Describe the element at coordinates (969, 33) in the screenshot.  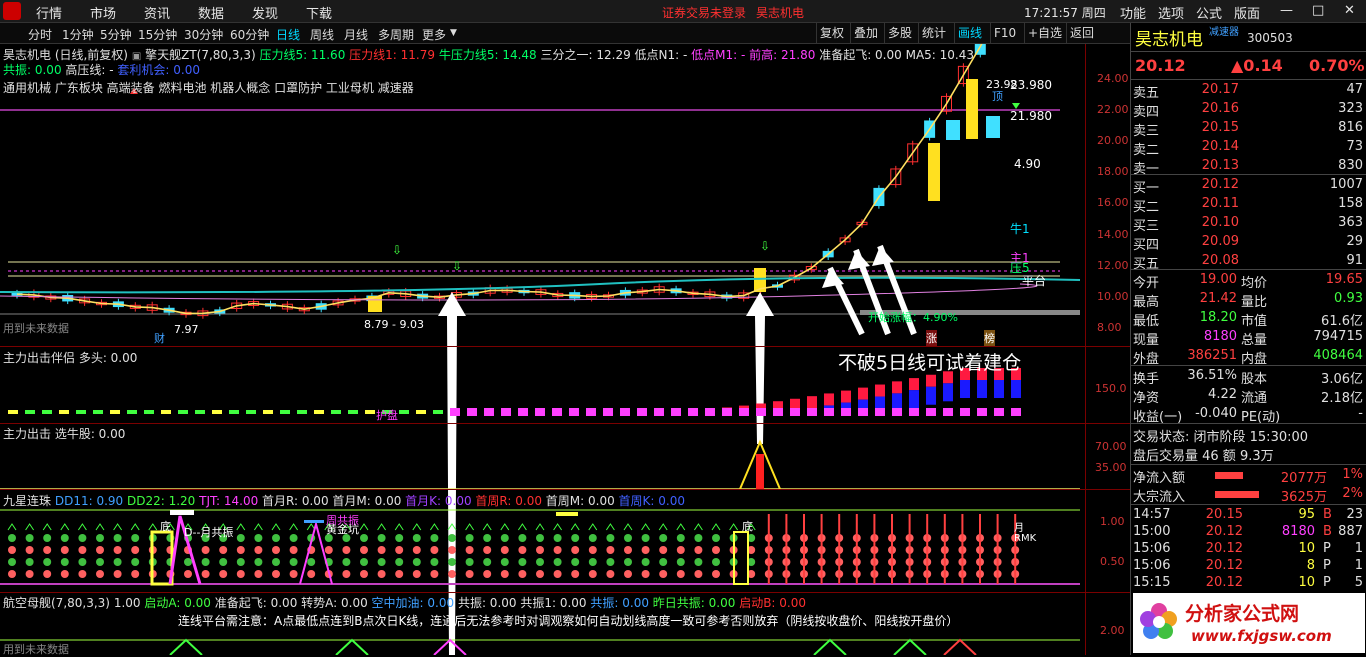
I see `draw-line-button: 画线` at that location.